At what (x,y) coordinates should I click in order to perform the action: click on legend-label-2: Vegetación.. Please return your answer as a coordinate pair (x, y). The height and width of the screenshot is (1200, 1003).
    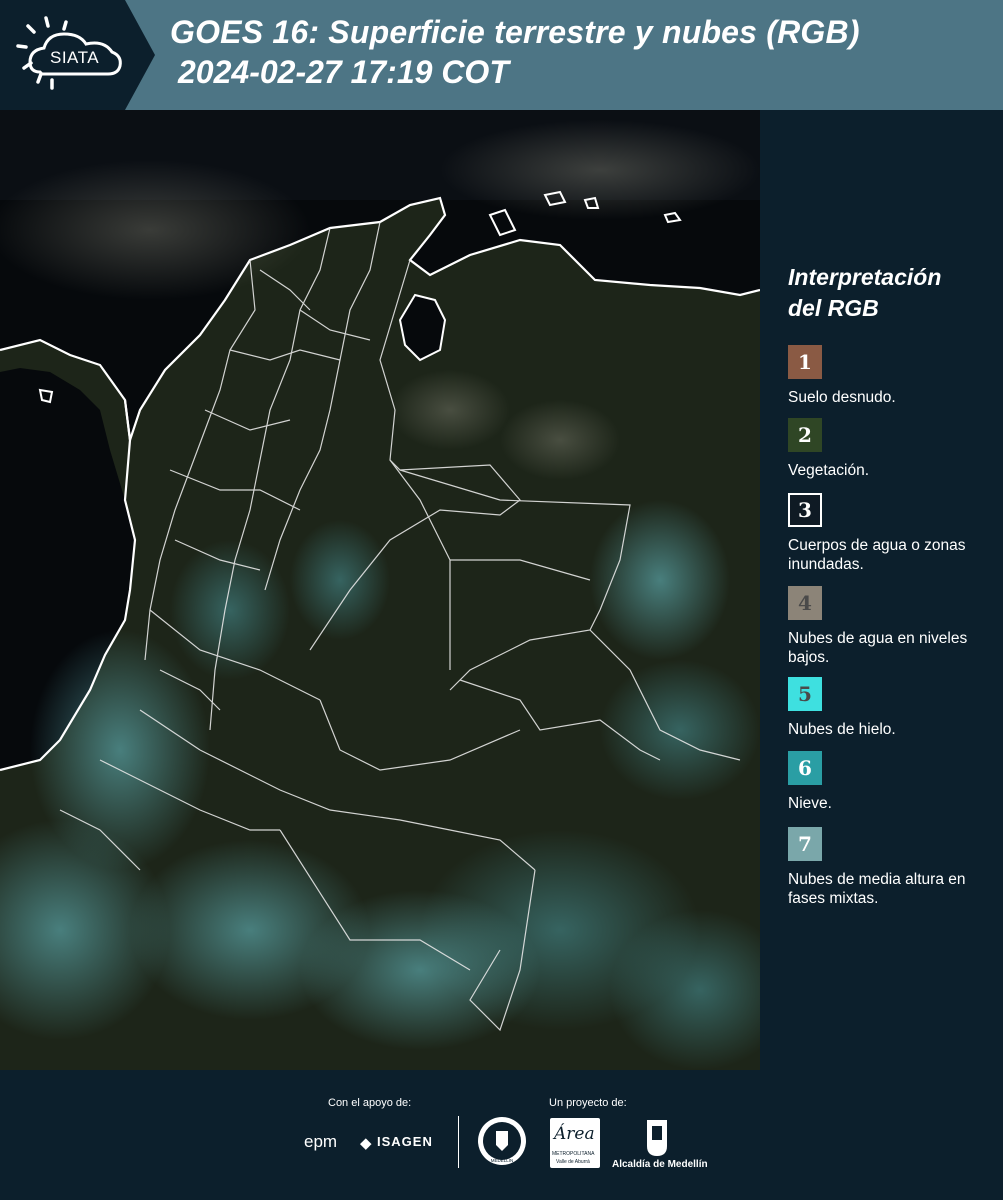
    Looking at the image, I should click on (829, 470).